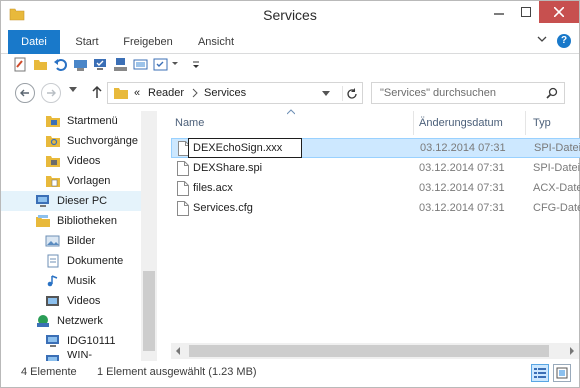  What do you see at coordinates (95, 261) in the screenshot?
I see `nav-item-label: Dokumente` at bounding box center [95, 261].